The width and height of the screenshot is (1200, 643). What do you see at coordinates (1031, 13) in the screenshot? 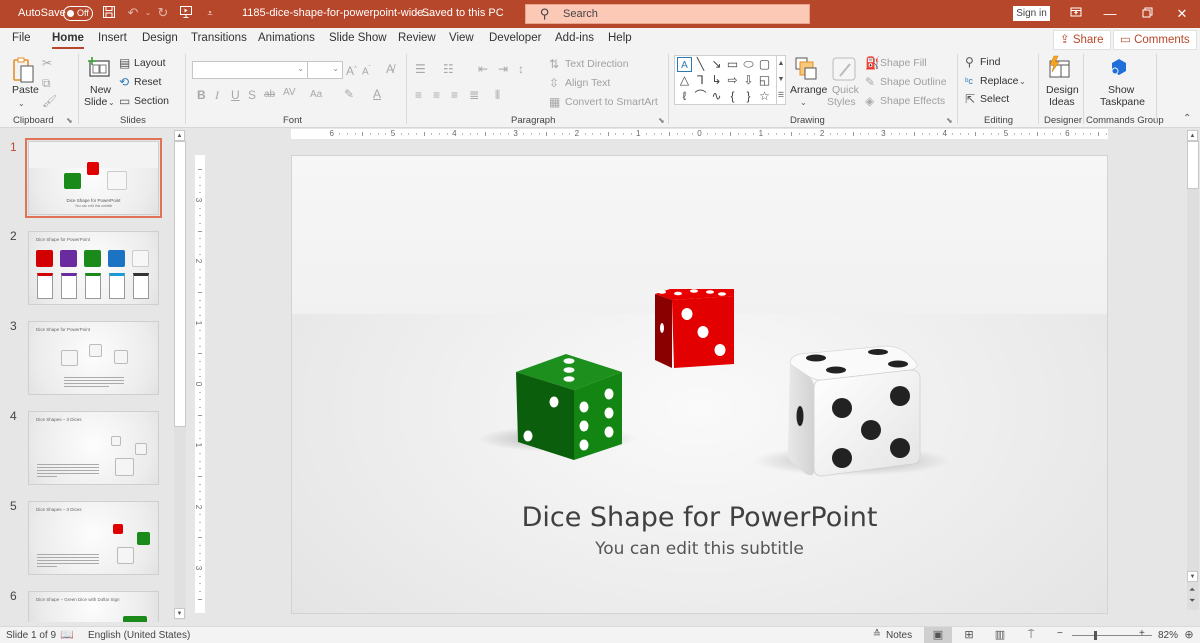
I see `sign-in-button: Sign in` at bounding box center [1031, 13].